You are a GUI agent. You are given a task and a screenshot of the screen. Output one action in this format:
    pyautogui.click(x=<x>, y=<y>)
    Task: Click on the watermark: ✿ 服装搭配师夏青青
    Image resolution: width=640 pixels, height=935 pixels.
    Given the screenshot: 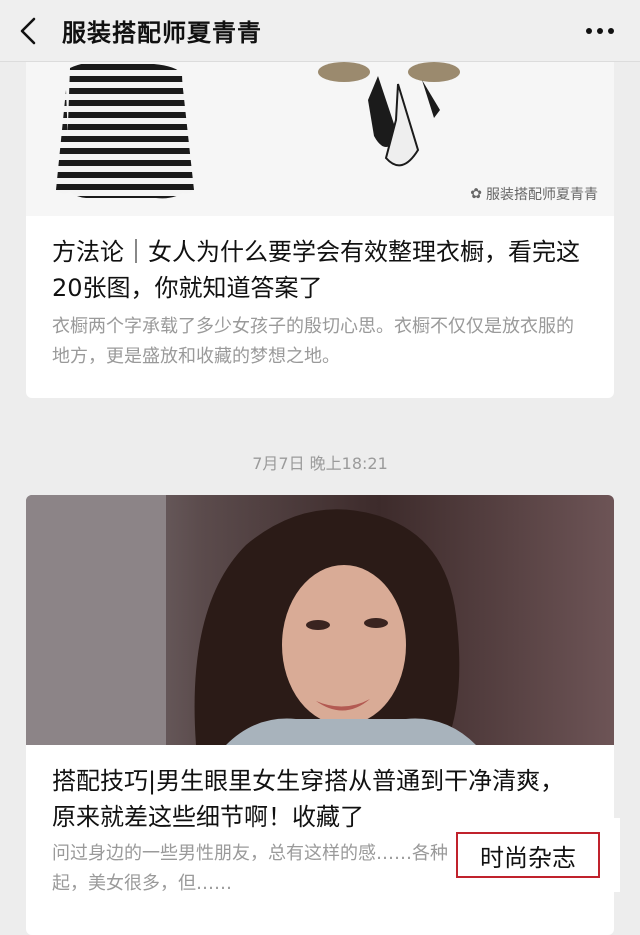 What is the action you would take?
    pyautogui.click(x=534, y=194)
    